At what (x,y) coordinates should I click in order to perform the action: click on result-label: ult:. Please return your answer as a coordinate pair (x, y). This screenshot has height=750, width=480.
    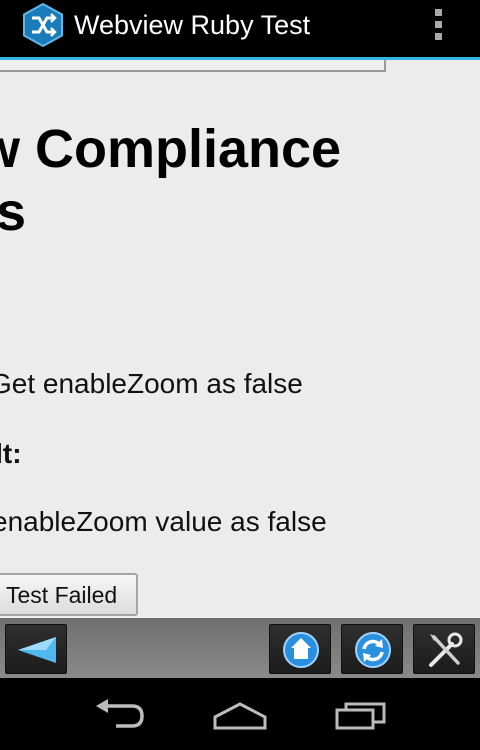
    Looking at the image, I should click on (11, 453).